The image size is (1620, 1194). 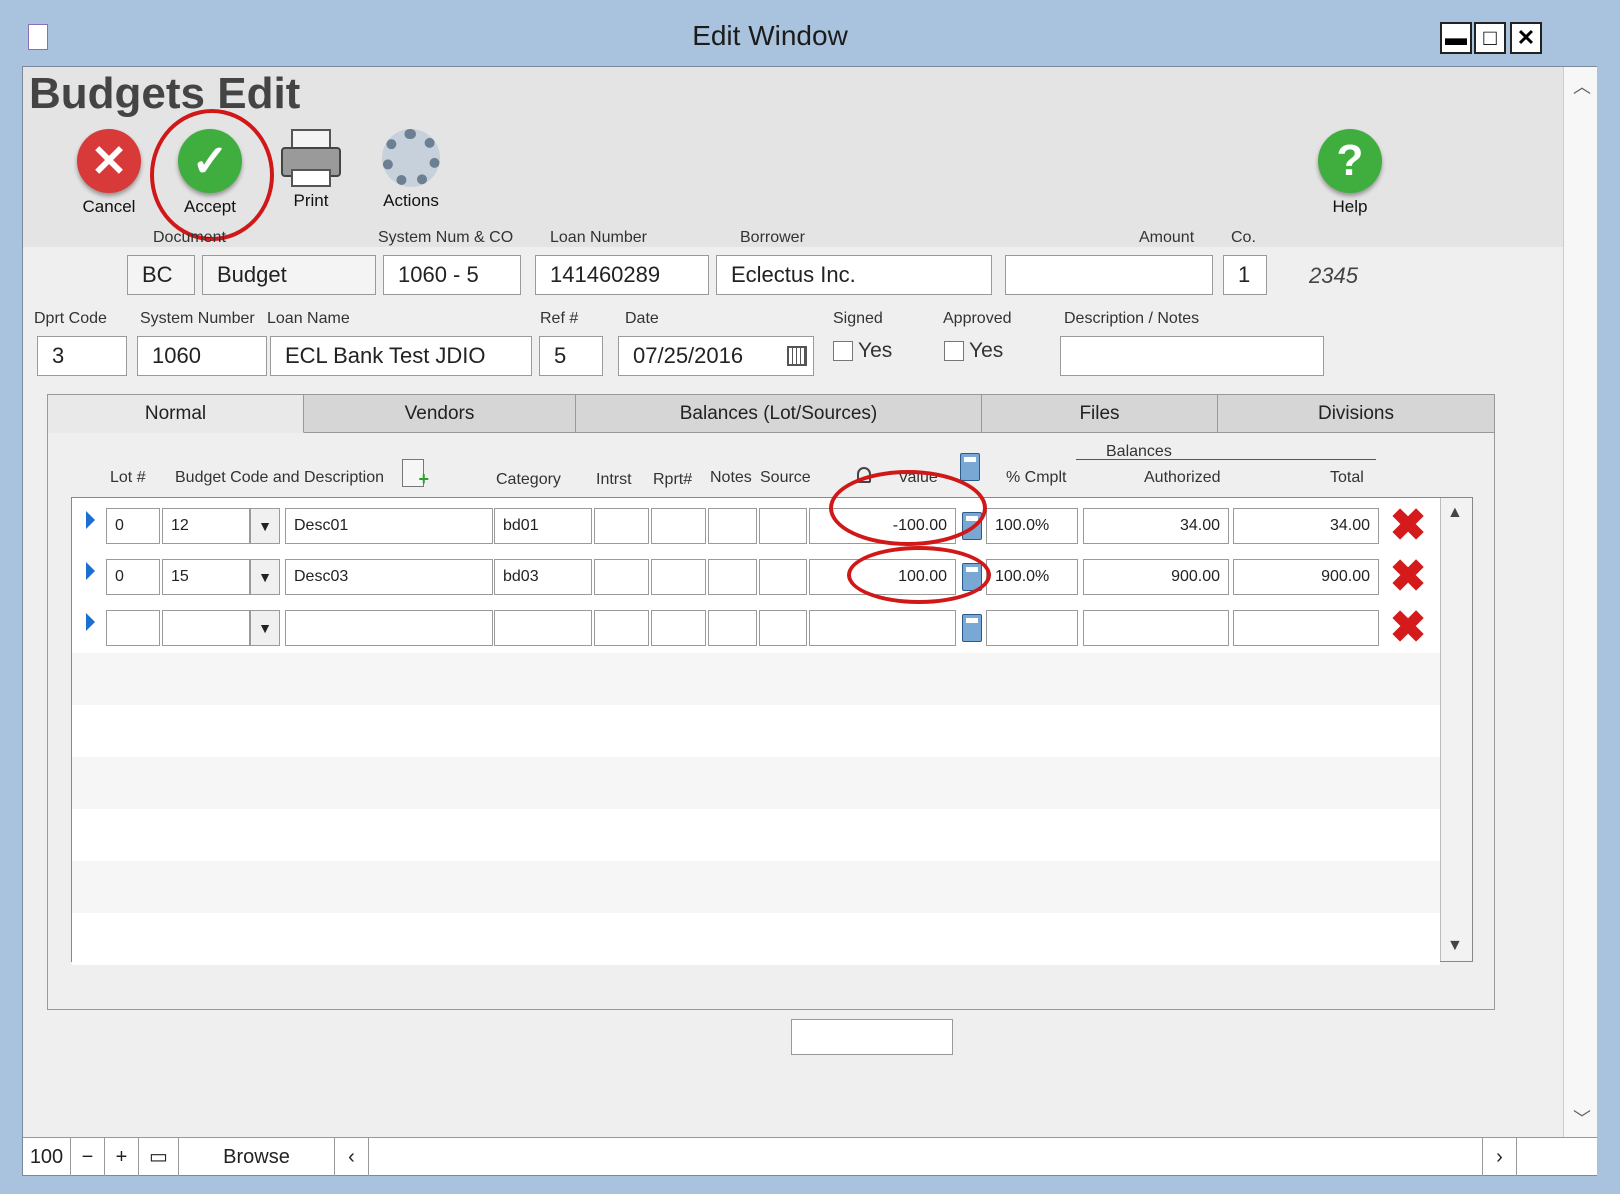 I want to click on tab-files: Files, so click(x=1100, y=414).